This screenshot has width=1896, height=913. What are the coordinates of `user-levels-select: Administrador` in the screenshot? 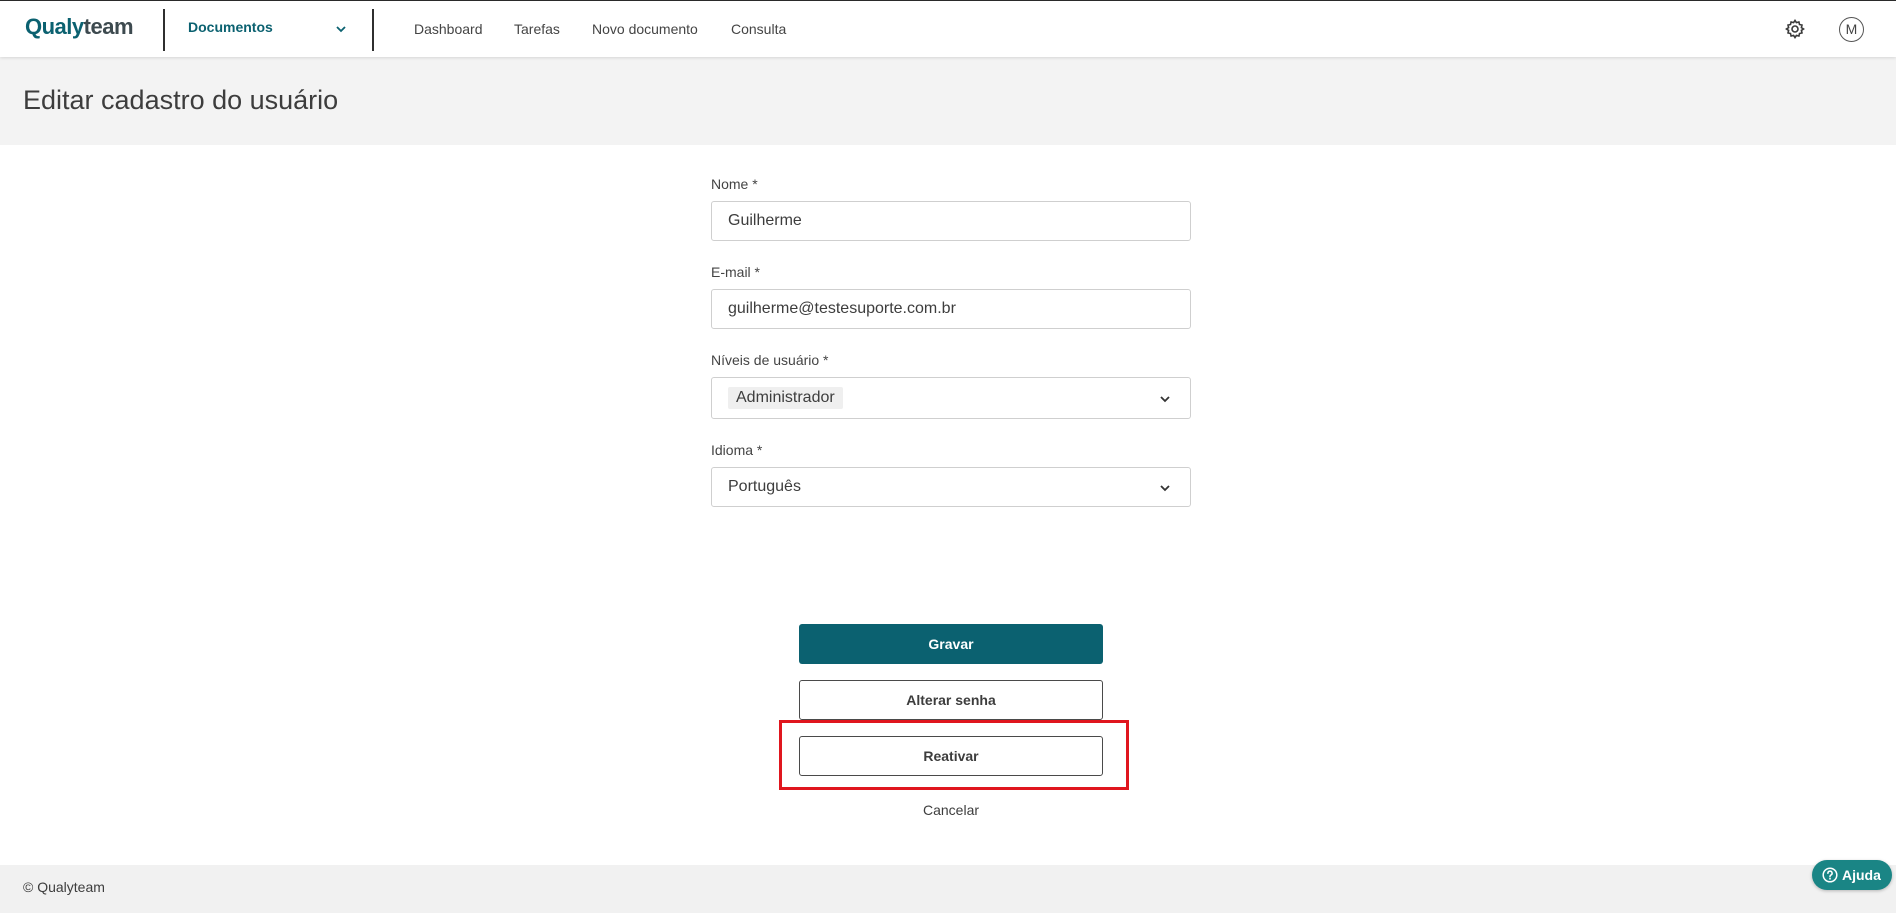 It's located at (951, 398).